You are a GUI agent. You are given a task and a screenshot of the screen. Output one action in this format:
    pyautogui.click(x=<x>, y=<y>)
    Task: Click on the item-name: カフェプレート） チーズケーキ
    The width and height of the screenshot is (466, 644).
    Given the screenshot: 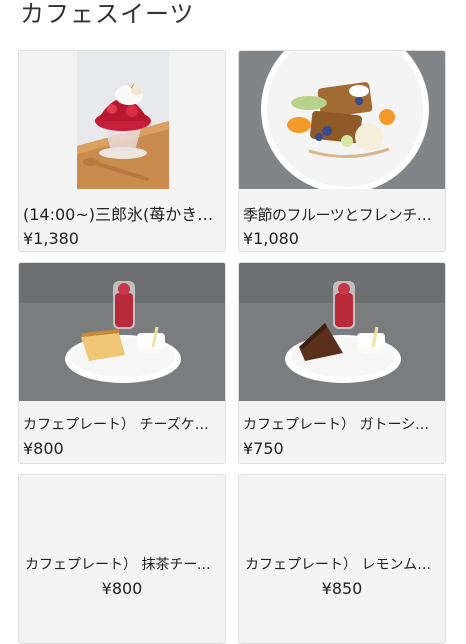 What is the action you would take?
    pyautogui.click(x=121, y=425)
    